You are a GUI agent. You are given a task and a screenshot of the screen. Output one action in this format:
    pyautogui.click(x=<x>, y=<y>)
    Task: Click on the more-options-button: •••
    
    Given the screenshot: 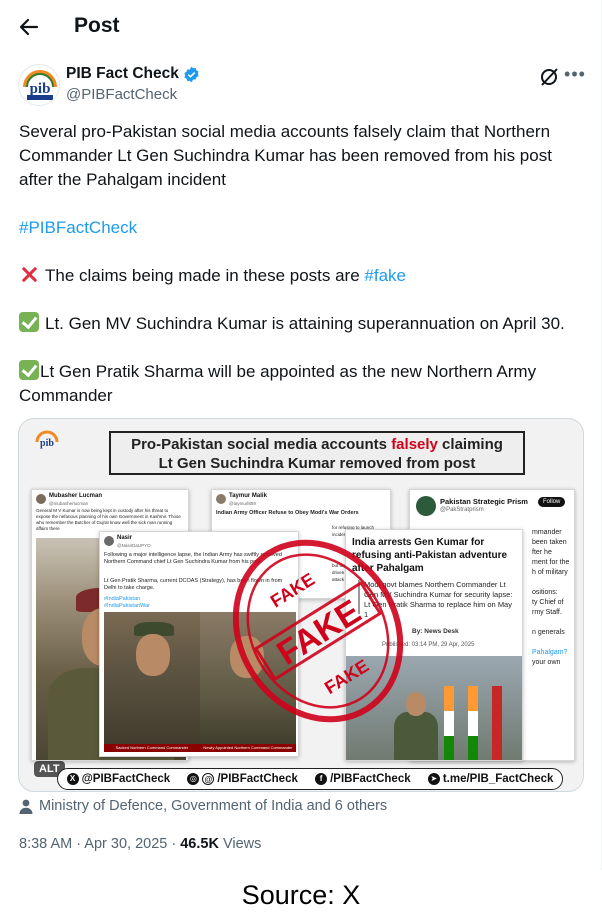 What is the action you would take?
    pyautogui.click(x=575, y=75)
    